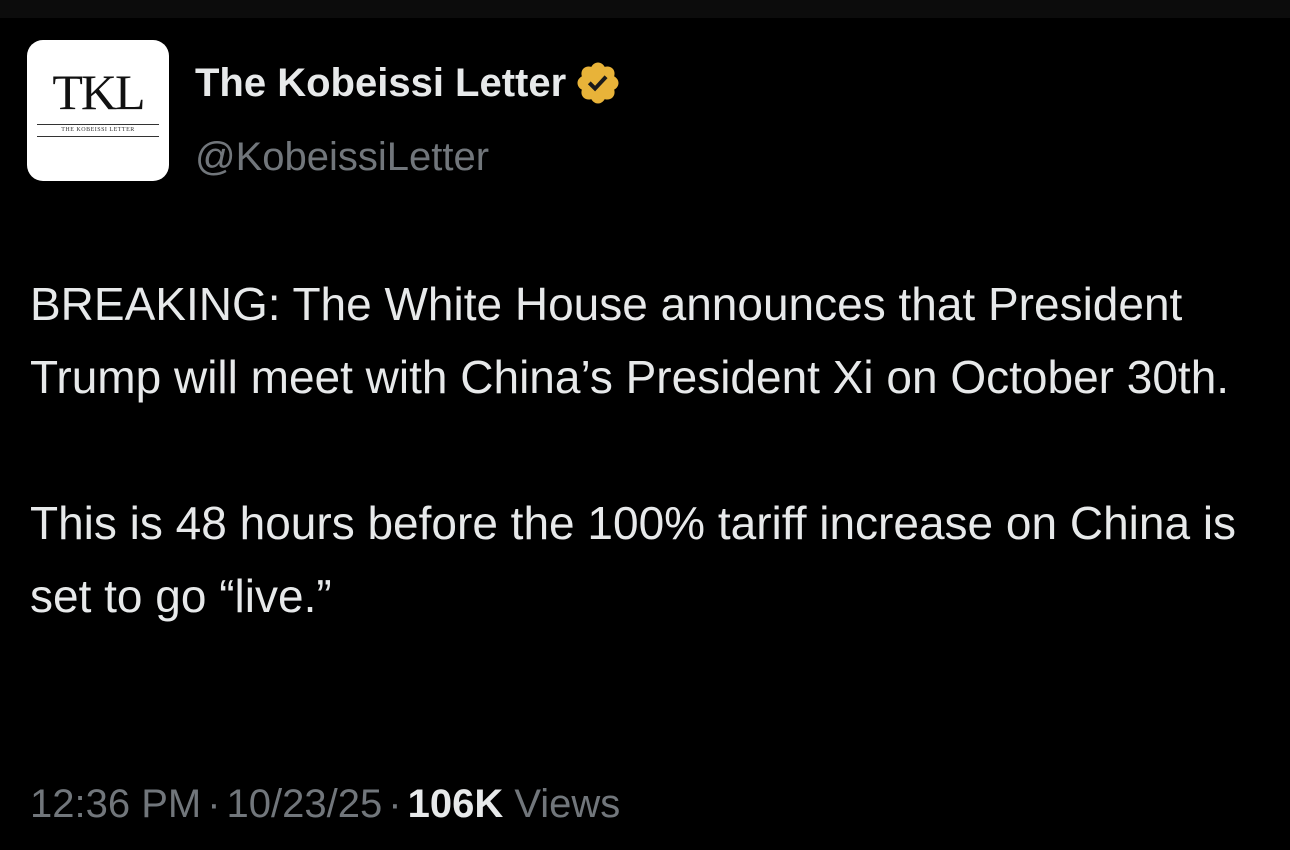 This screenshot has height=850, width=1290. What do you see at coordinates (98, 130) in the screenshot?
I see `avatar-logo-subtext: THE KOBEISSI LETTER` at bounding box center [98, 130].